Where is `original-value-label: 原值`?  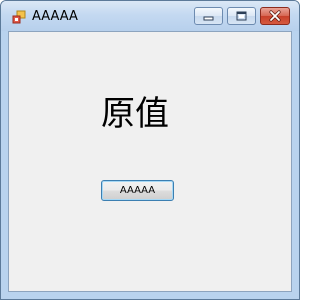
original-value-label: 原值 is located at coordinates (135, 114).